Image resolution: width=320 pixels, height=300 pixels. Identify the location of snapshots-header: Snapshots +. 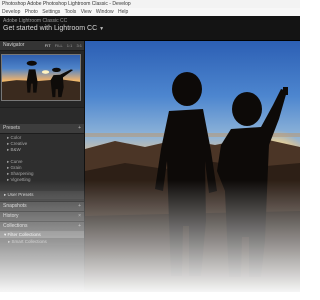
(42, 206).